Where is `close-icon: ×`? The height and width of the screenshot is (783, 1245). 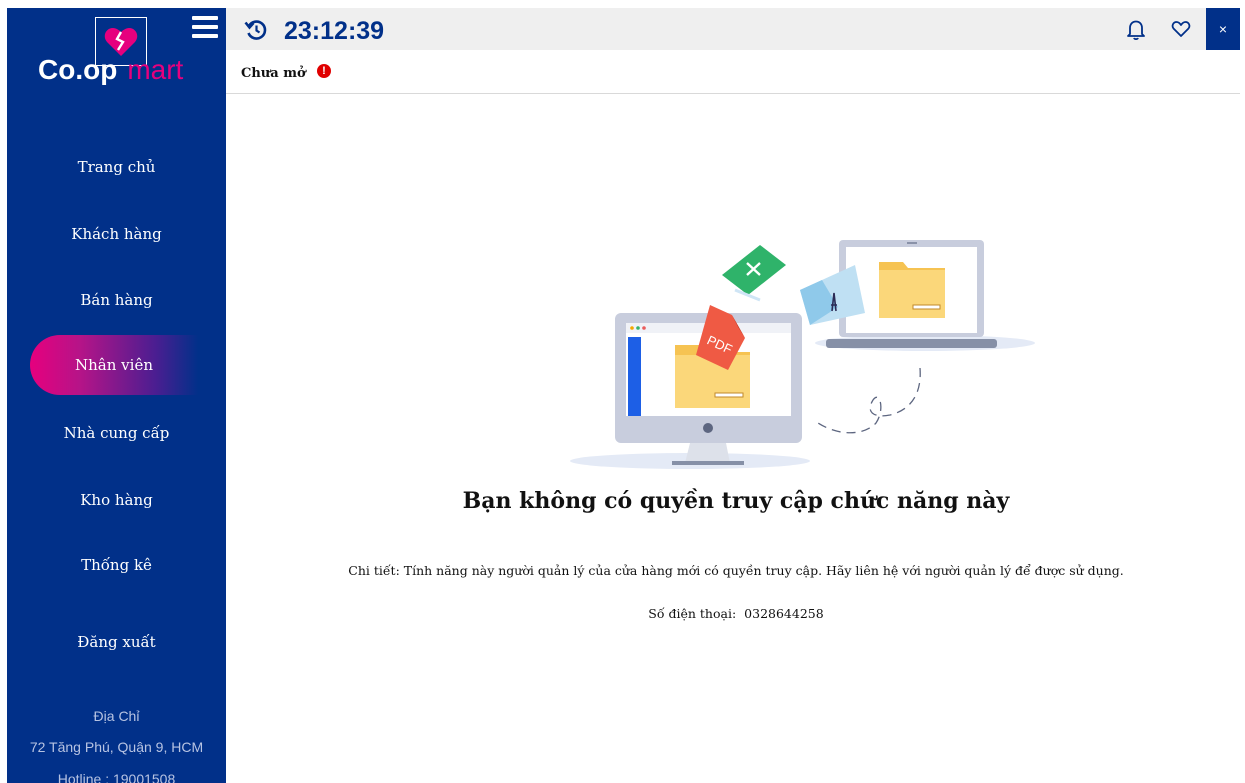 close-icon: × is located at coordinates (1223, 29).